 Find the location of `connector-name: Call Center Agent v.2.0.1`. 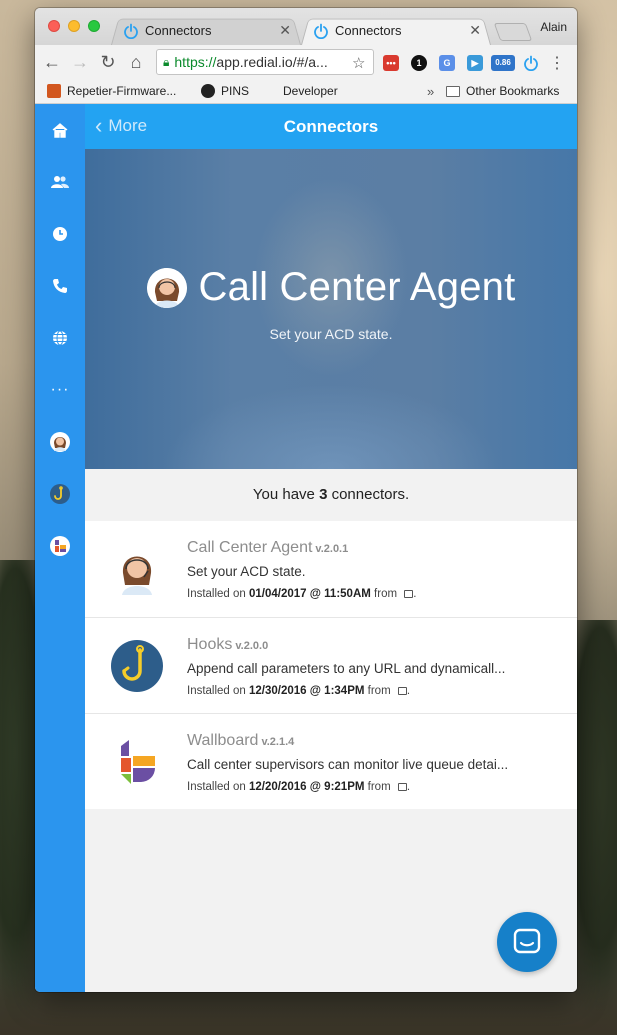

connector-name: Call Center Agent v.2.0.1 is located at coordinates (268, 547).